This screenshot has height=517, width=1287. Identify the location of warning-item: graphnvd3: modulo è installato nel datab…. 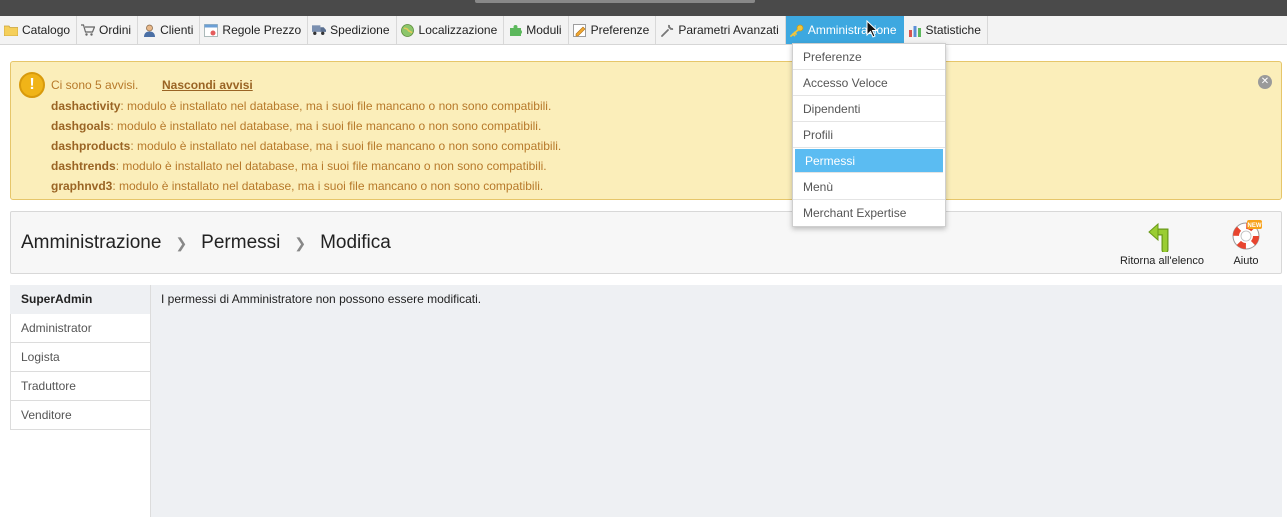
(306, 188).